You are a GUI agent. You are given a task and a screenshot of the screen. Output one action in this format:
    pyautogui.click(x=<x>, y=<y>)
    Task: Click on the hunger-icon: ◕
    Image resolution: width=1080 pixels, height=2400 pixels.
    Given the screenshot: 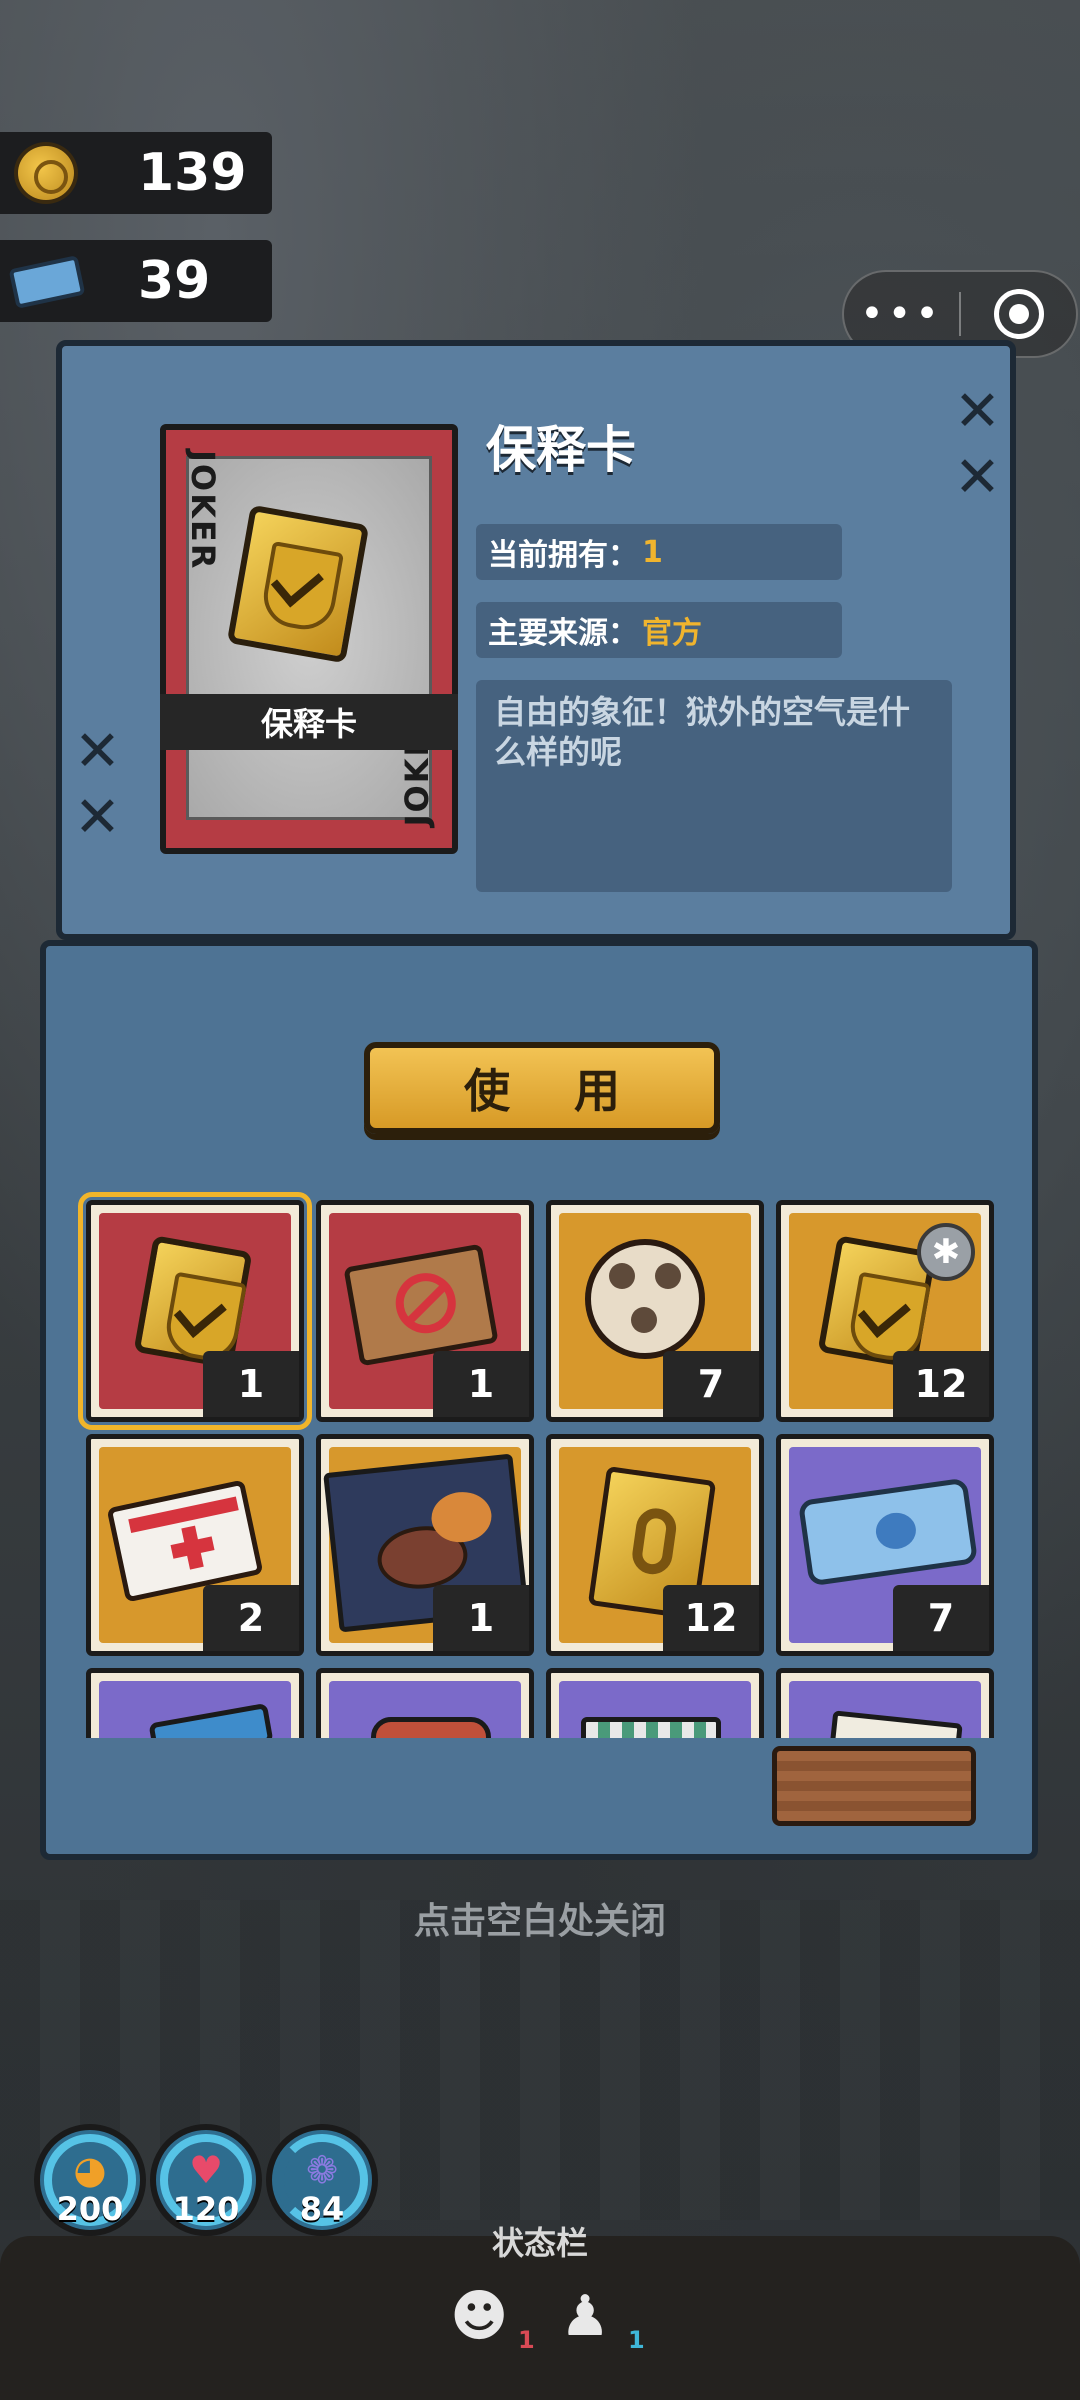 What is the action you would take?
    pyautogui.click(x=90, y=2170)
    